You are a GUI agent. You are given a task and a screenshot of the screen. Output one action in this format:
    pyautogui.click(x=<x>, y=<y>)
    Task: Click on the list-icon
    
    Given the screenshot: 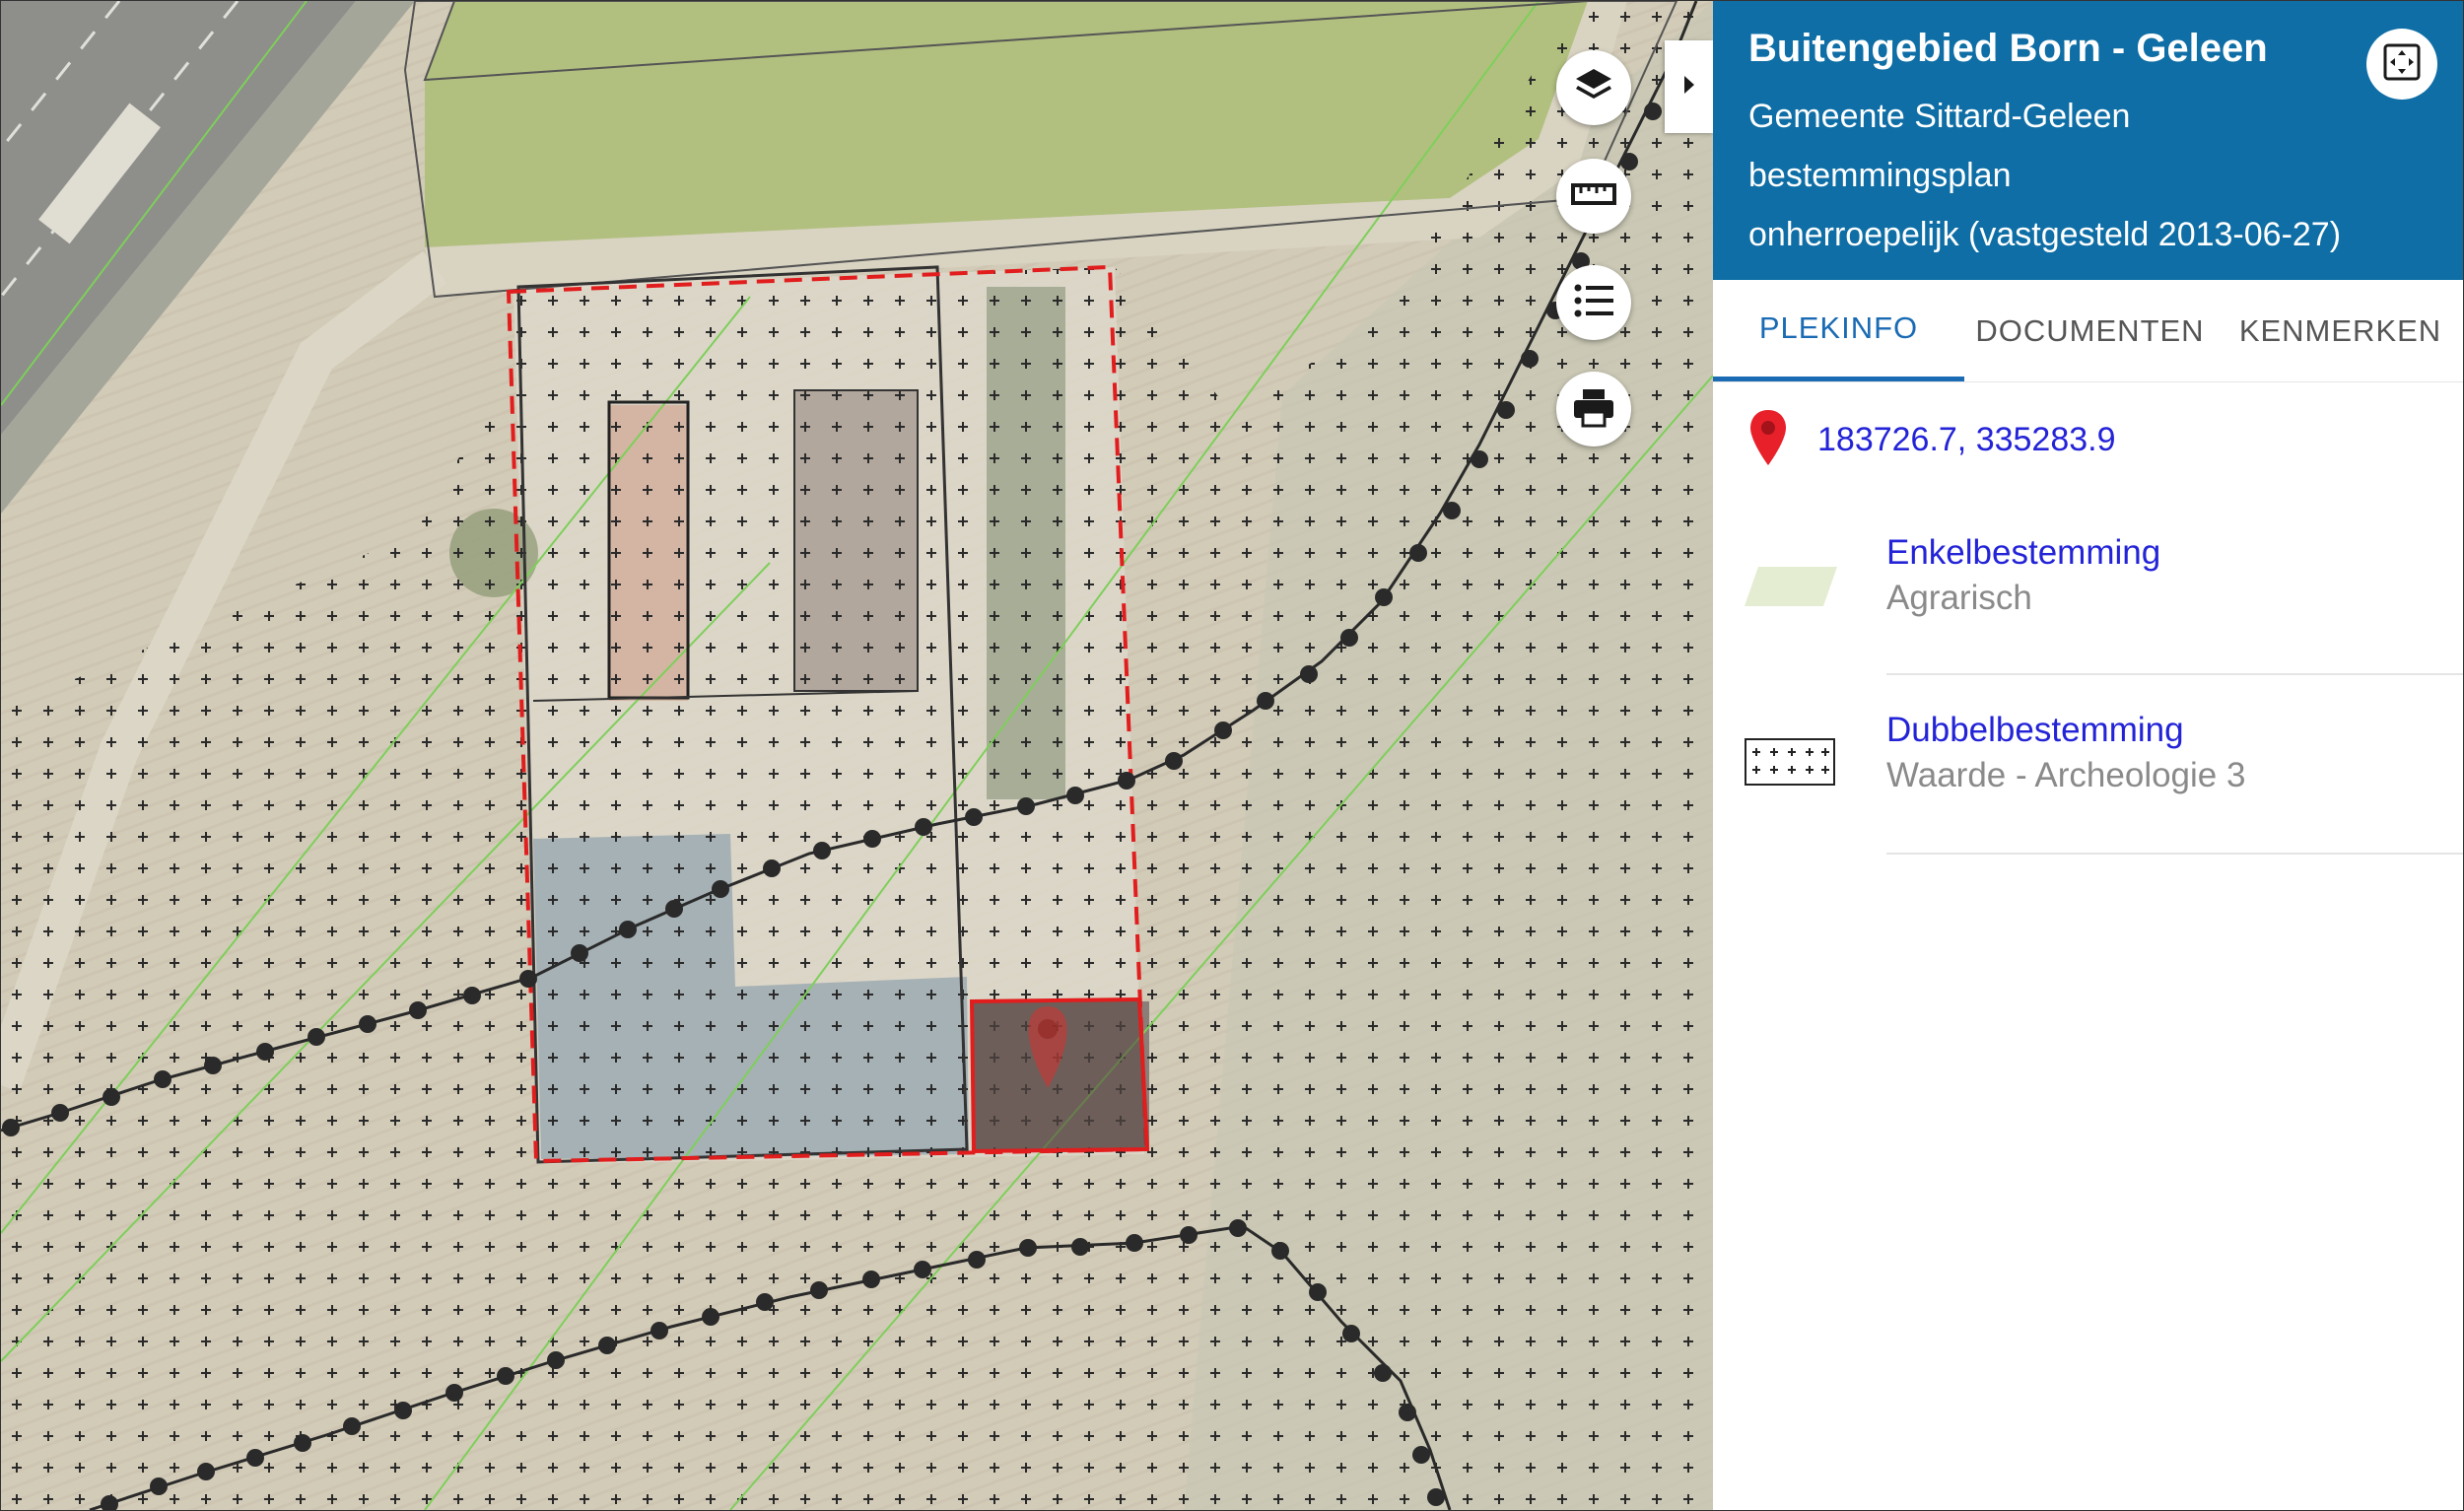 What is the action you would take?
    pyautogui.click(x=1593, y=302)
    